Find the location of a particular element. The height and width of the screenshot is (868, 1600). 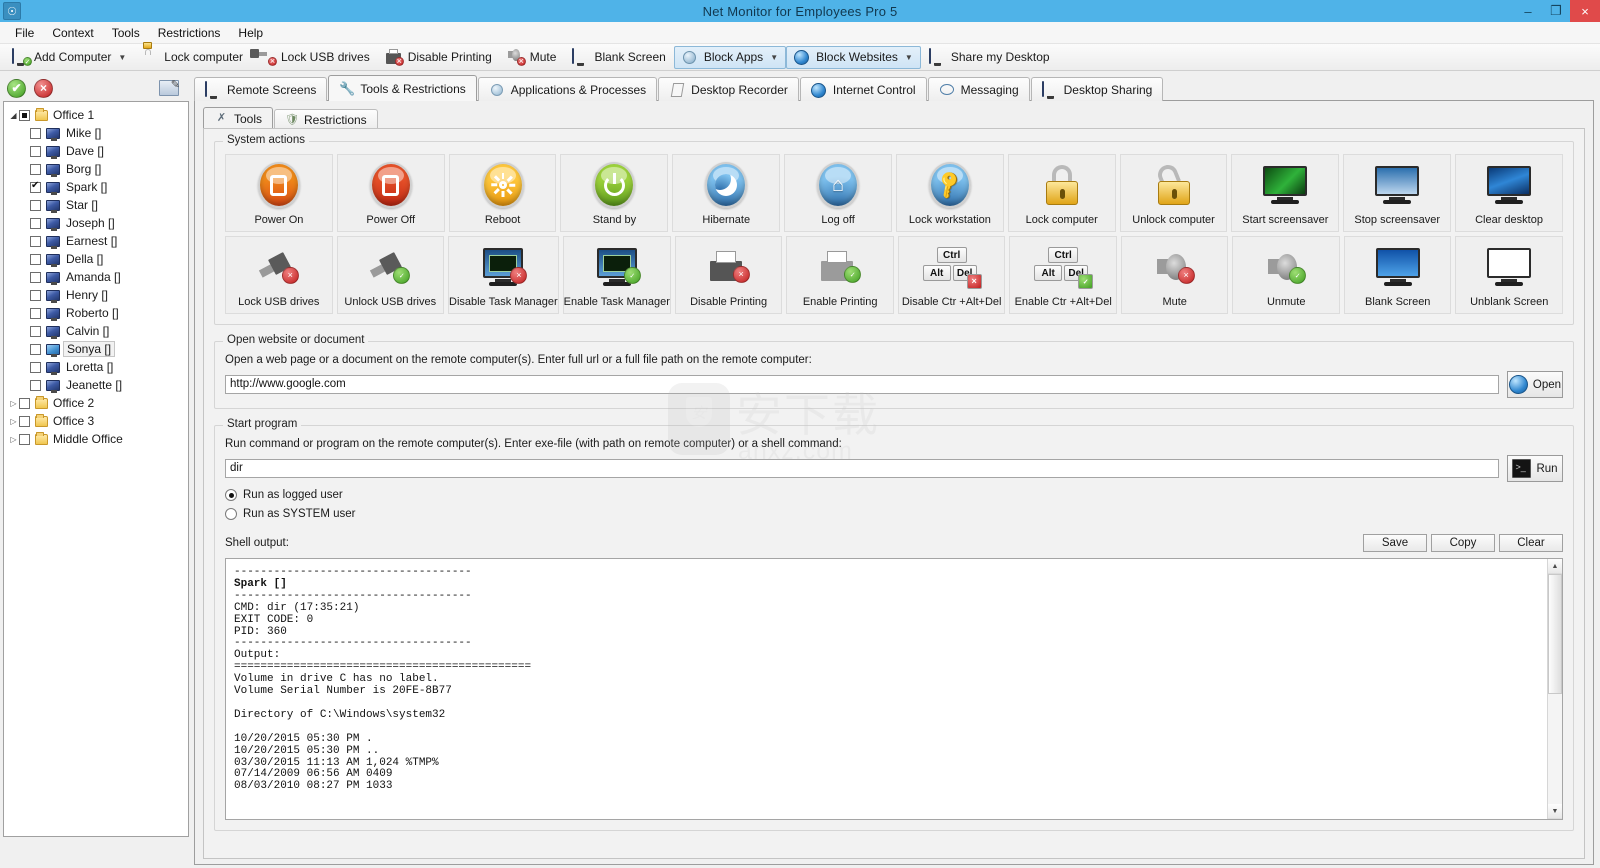

action-mute: Mute is located at coordinates (1174, 275).